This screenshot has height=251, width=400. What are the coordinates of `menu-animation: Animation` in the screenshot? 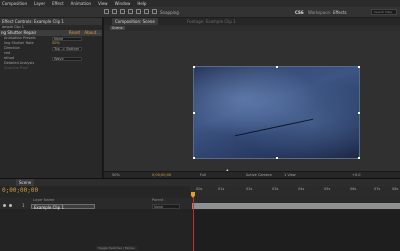 It's located at (81, 3).